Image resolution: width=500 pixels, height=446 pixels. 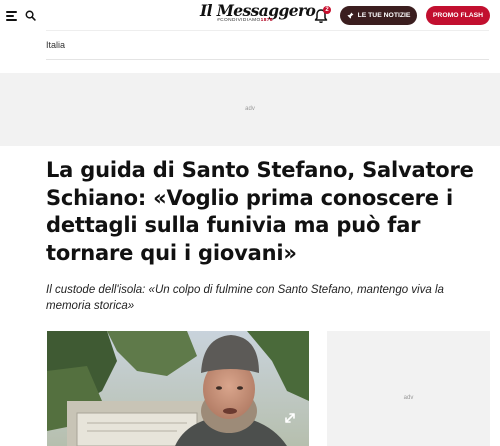 I want to click on breadcrumb-section-link: Italia, so click(x=55, y=45).